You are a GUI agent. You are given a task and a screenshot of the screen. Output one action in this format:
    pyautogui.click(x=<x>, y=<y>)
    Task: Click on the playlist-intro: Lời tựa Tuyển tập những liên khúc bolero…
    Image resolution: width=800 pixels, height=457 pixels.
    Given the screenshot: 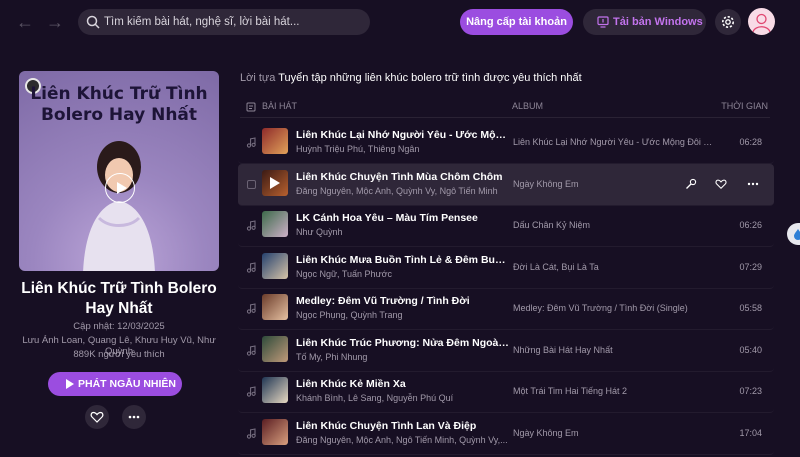 What is the action you would take?
    pyautogui.click(x=411, y=78)
    